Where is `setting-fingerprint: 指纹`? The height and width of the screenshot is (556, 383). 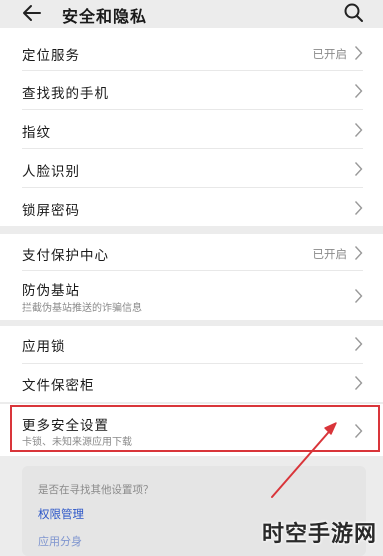 setting-fingerprint: 指纹 is located at coordinates (191, 129).